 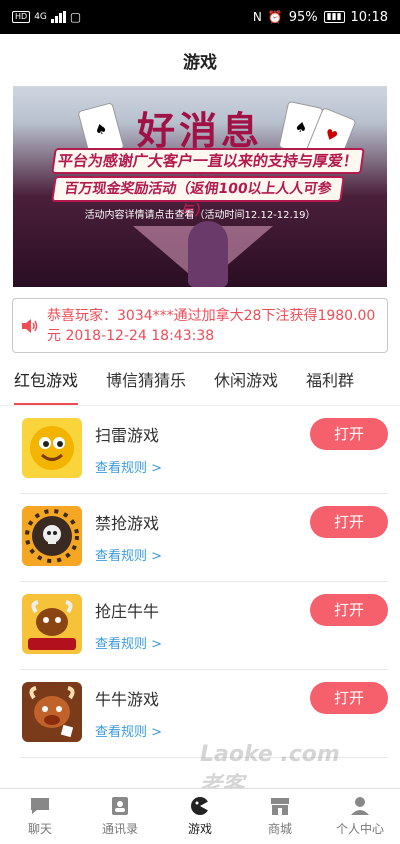 I want to click on nav-label: 游戏, so click(x=199, y=829).